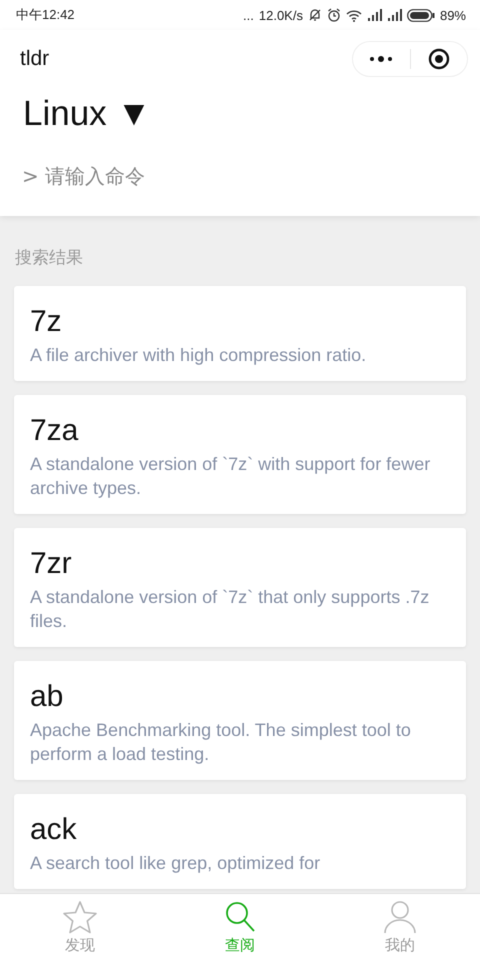 The image size is (480, 960). What do you see at coordinates (230, 609) in the screenshot?
I see `command-description: A standalone version of `7z` that only supports .7z files.` at bounding box center [230, 609].